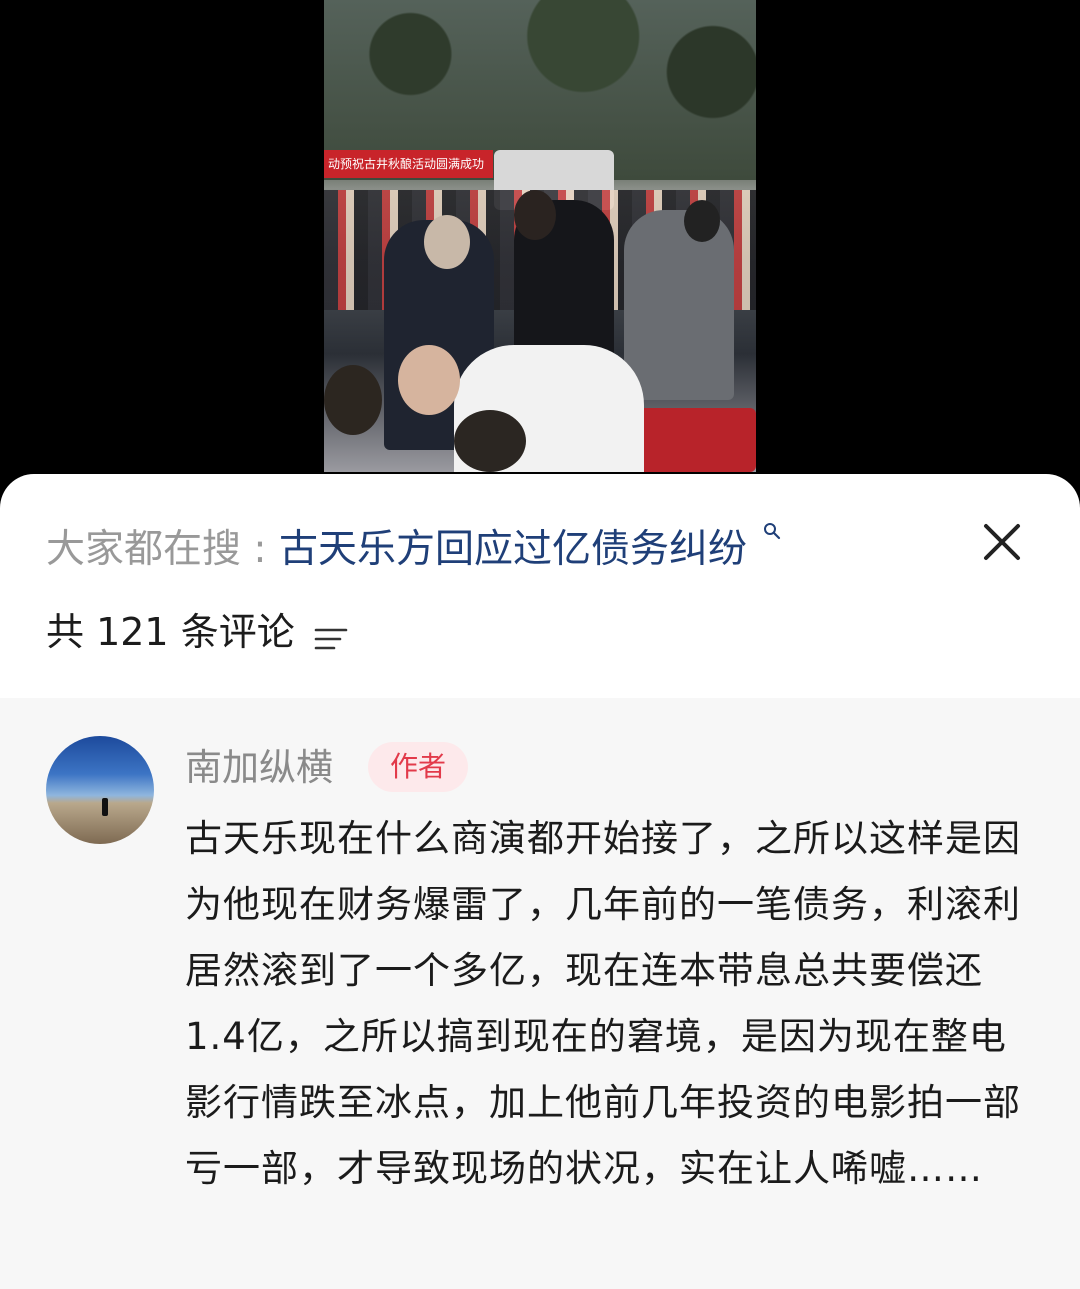 Image resolution: width=1080 pixels, height=1289 pixels. I want to click on video-frame: 动预祝古井秋酿活动圆满成功, so click(540, 236).